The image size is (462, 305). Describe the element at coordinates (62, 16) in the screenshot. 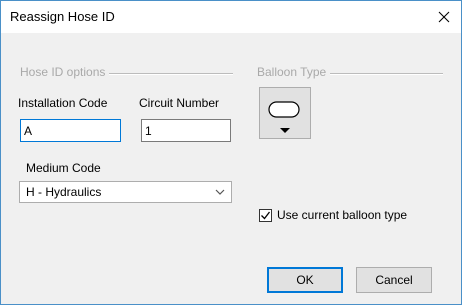

I see `dialog-title: Reassign Hose ID` at that location.